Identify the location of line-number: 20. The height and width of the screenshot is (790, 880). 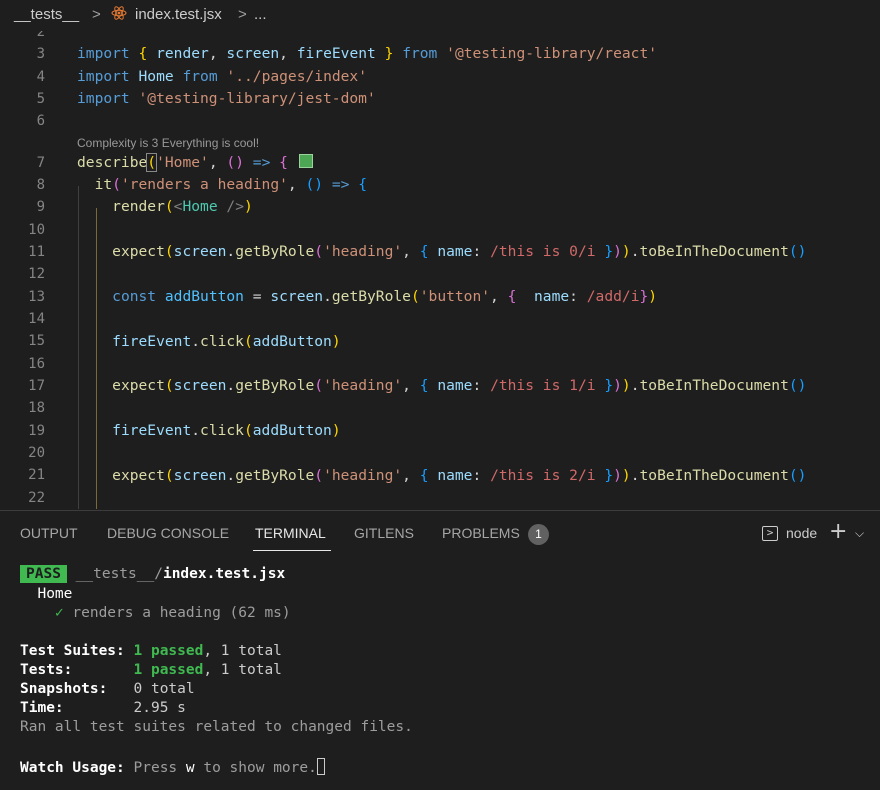
(36, 453).